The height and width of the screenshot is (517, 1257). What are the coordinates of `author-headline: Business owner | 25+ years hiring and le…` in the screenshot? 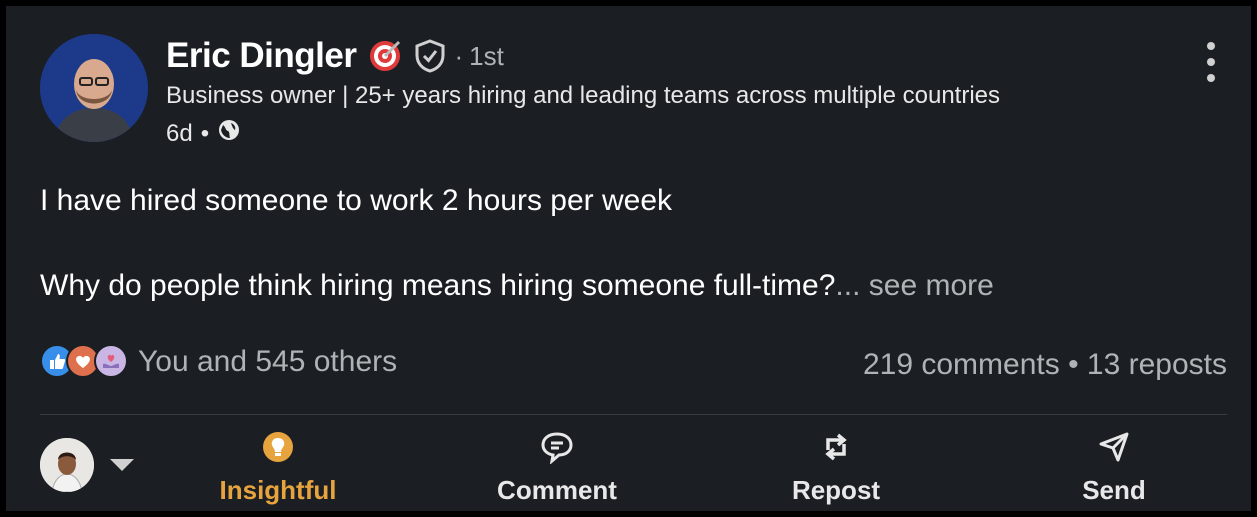 It's located at (583, 95).